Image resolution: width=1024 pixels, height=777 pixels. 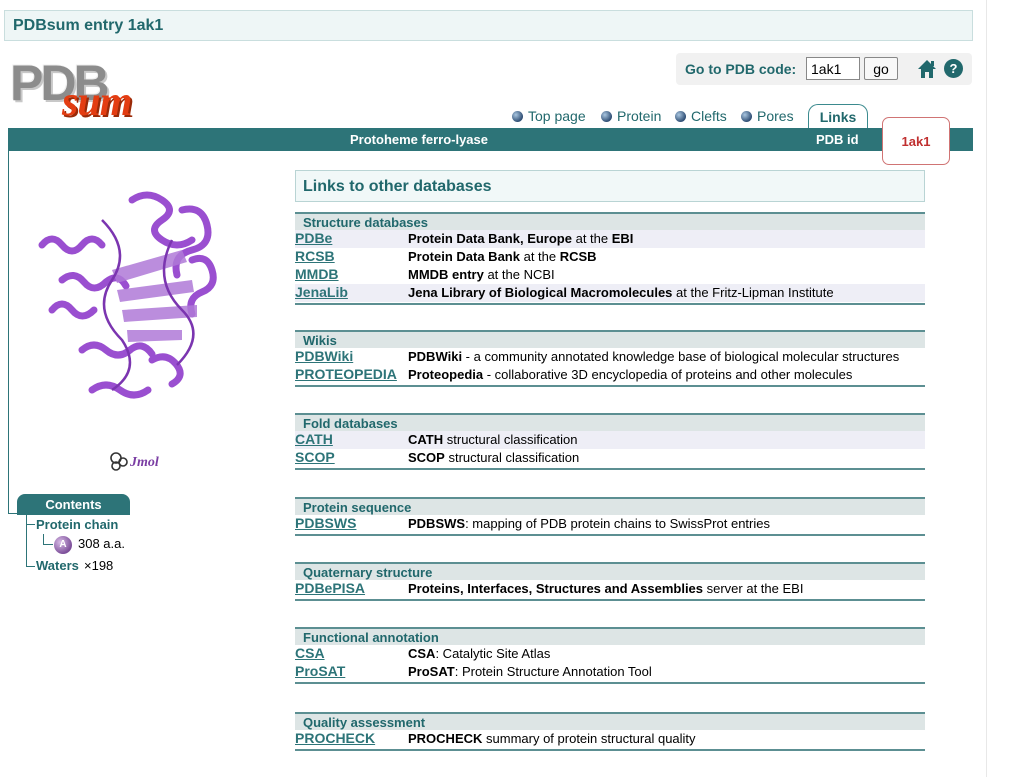 What do you see at coordinates (833, 68) in the screenshot?
I see `pdb-code-input` at bounding box center [833, 68].